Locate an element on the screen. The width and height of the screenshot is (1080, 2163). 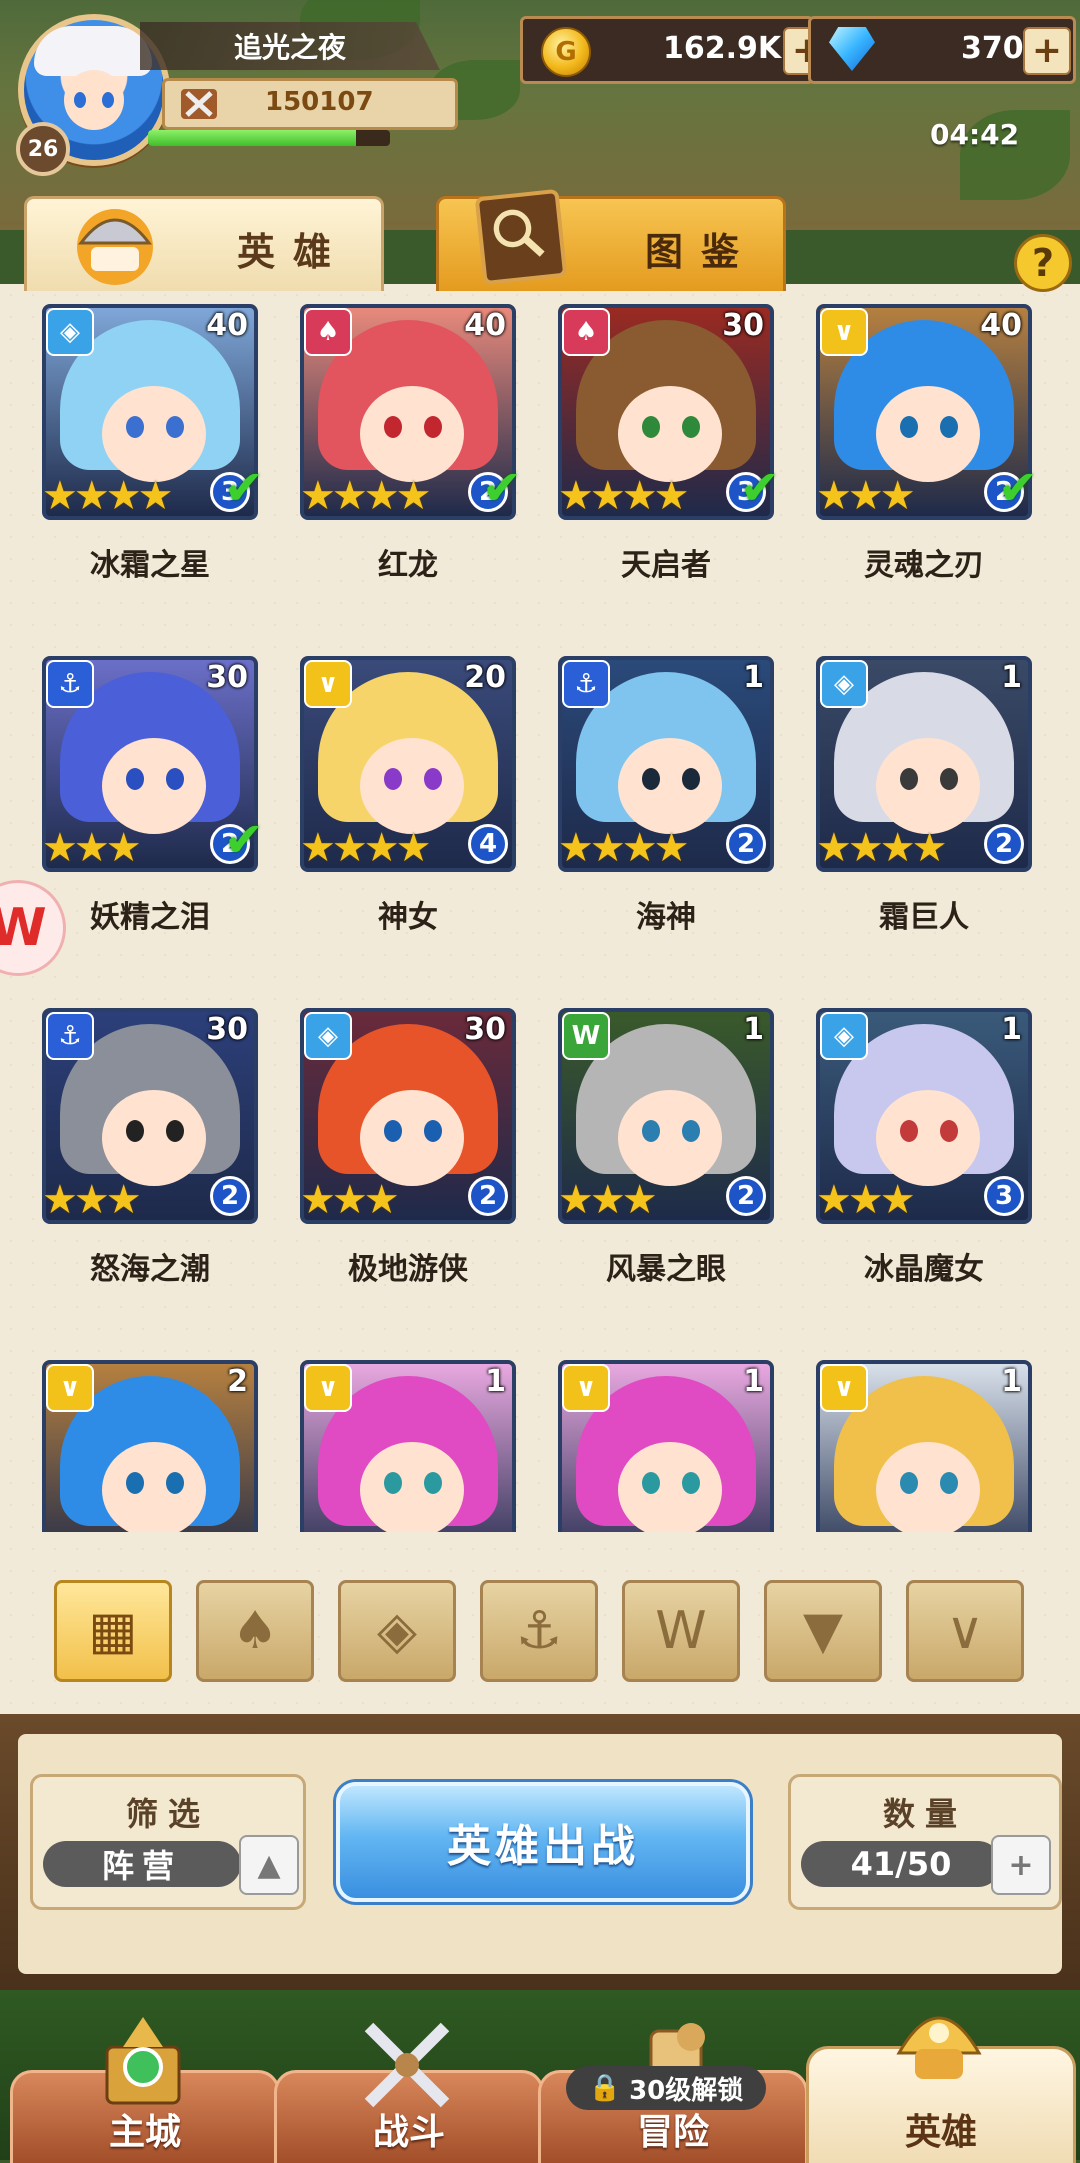
diamond-icon is located at coordinates (852, 49).